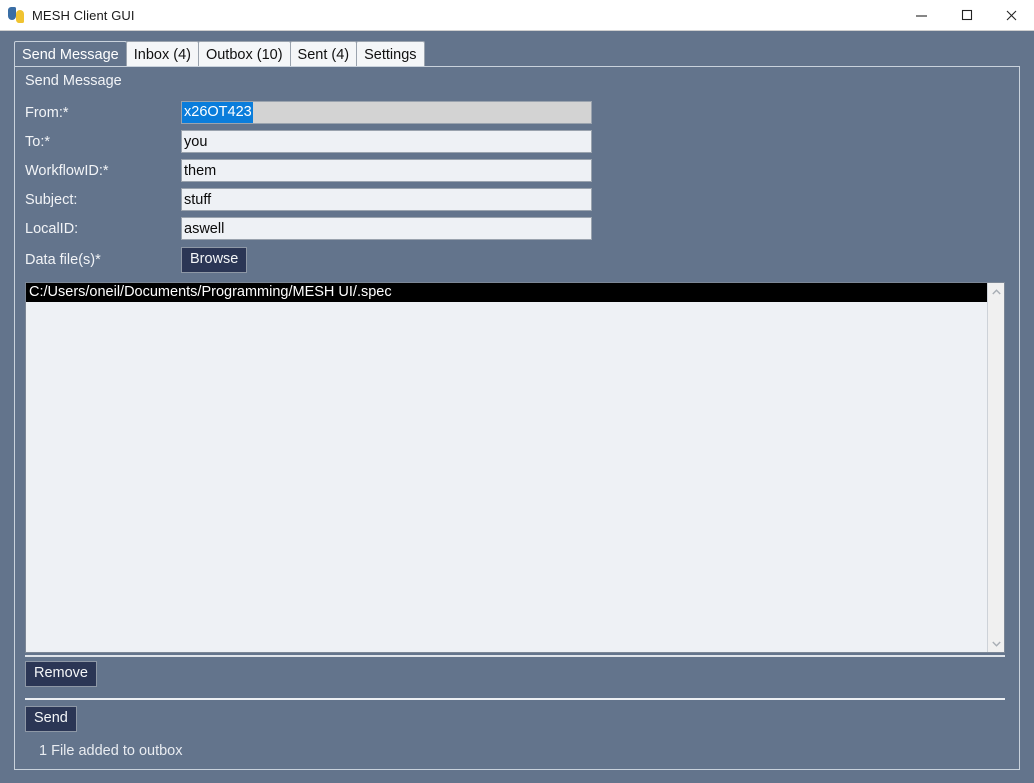  What do you see at coordinates (515, 656) in the screenshot?
I see `divider-above-remove` at bounding box center [515, 656].